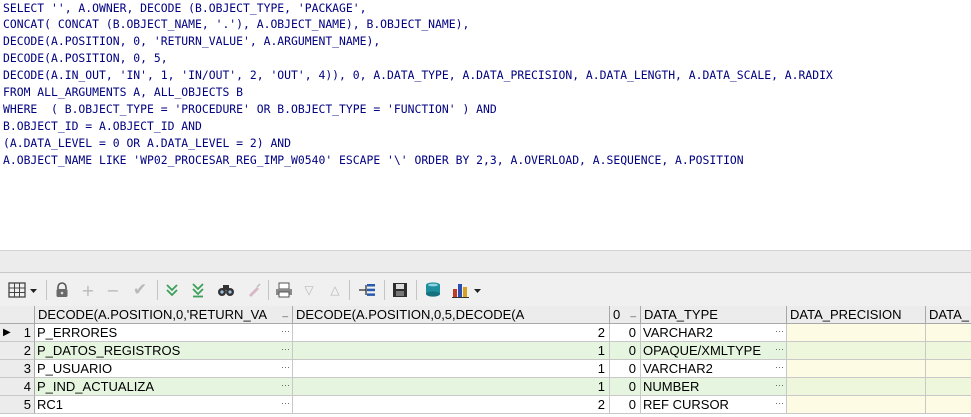 This screenshot has height=417, width=971. I want to click on export-icon, so click(433, 290).